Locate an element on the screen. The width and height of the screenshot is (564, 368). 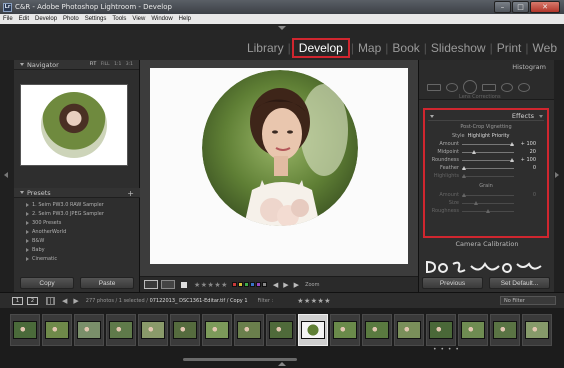
preset-folder: Cinematic is located at coordinates (83, 258).